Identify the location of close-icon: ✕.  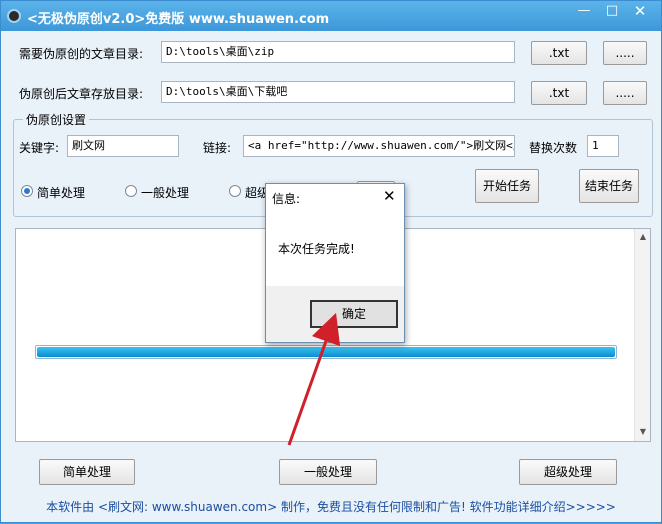
(640, 12).